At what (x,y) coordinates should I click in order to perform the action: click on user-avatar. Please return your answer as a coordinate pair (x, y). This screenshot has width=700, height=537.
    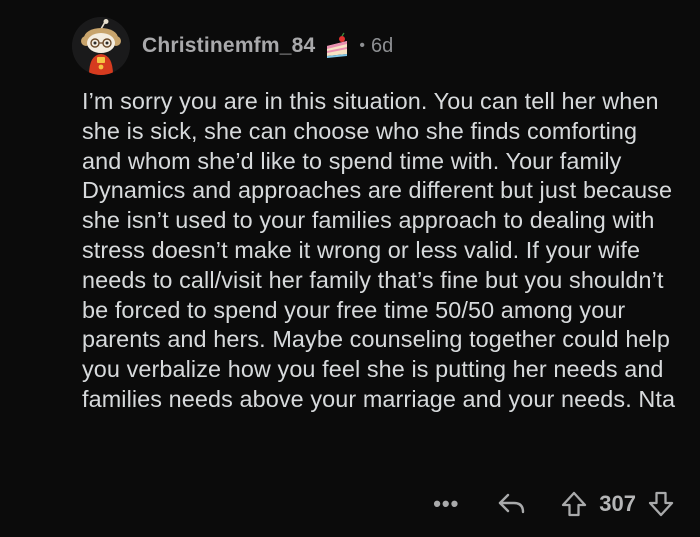
    Looking at the image, I should click on (101, 46).